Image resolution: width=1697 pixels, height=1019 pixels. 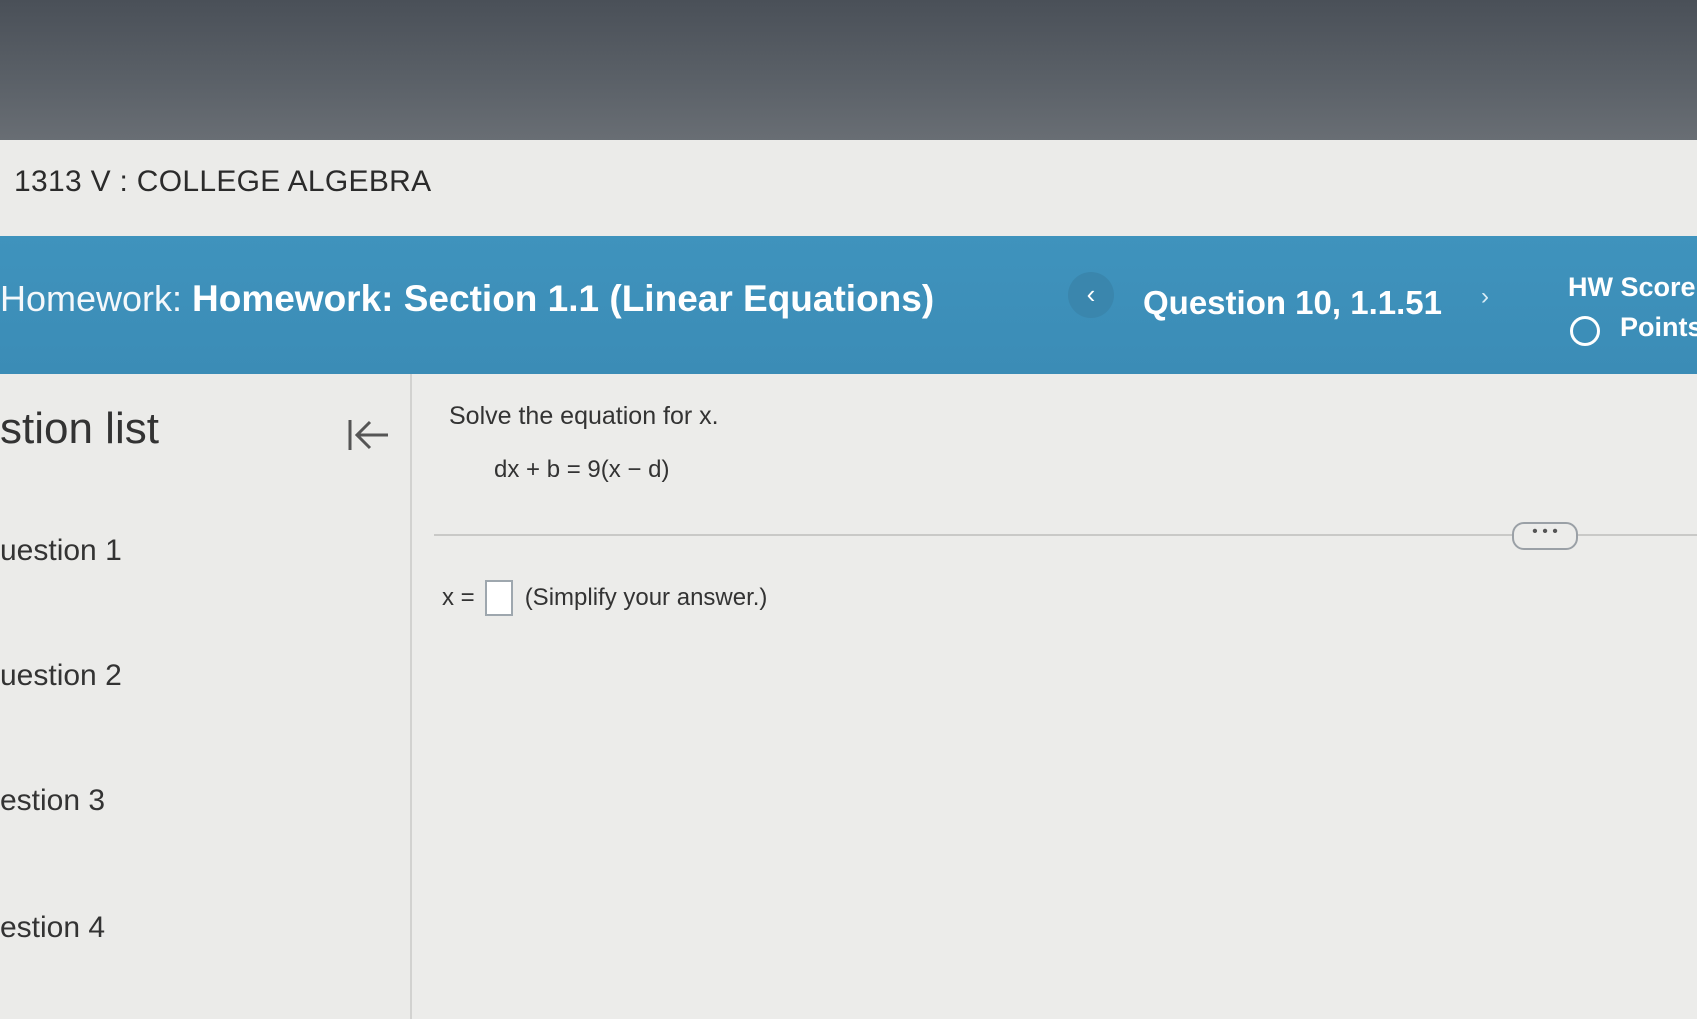 I want to click on course-header: 1313 V : COLLEGE ALGEBRA, so click(x=848, y=188).